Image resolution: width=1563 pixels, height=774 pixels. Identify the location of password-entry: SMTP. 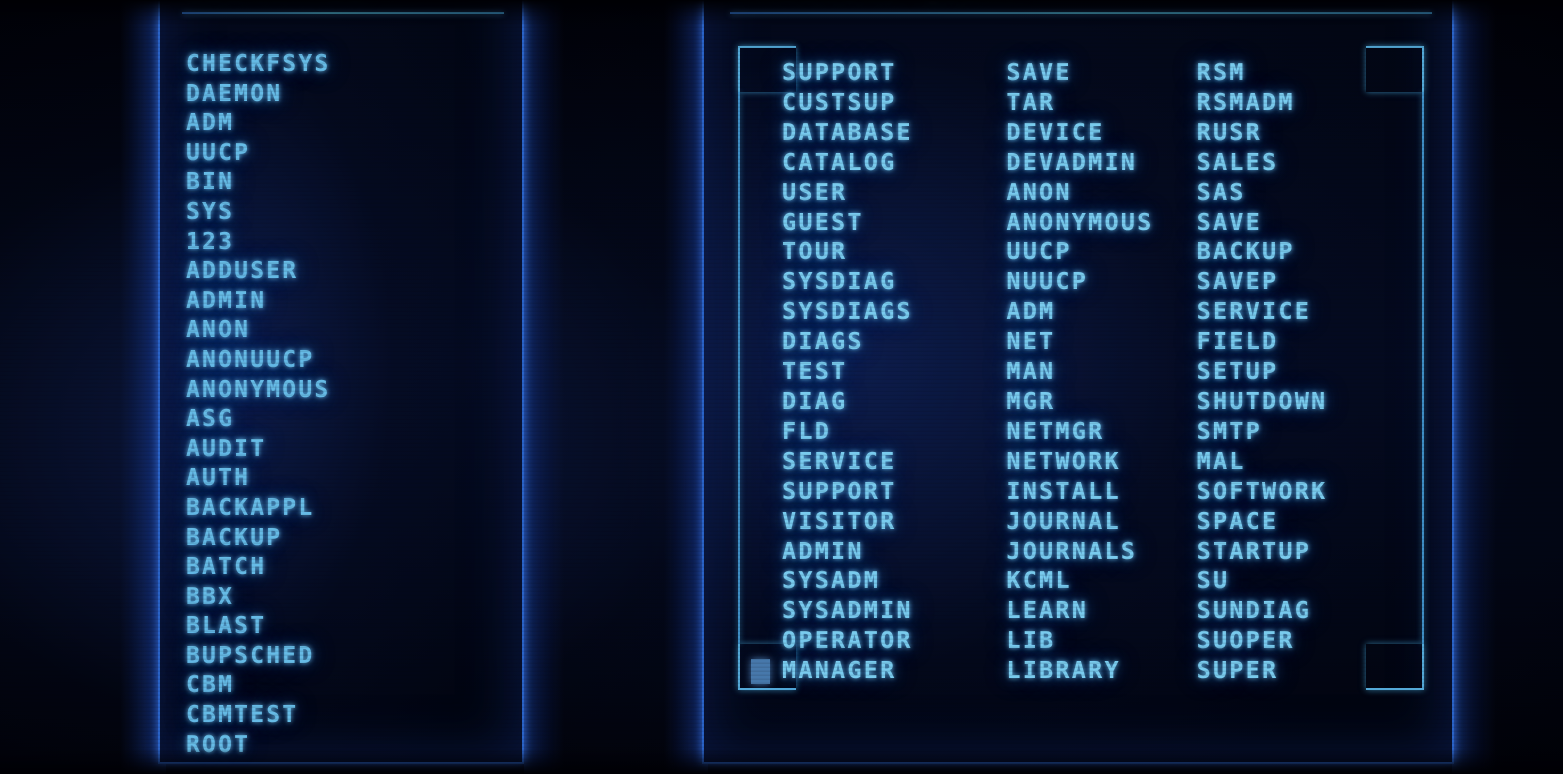
(1304, 432).